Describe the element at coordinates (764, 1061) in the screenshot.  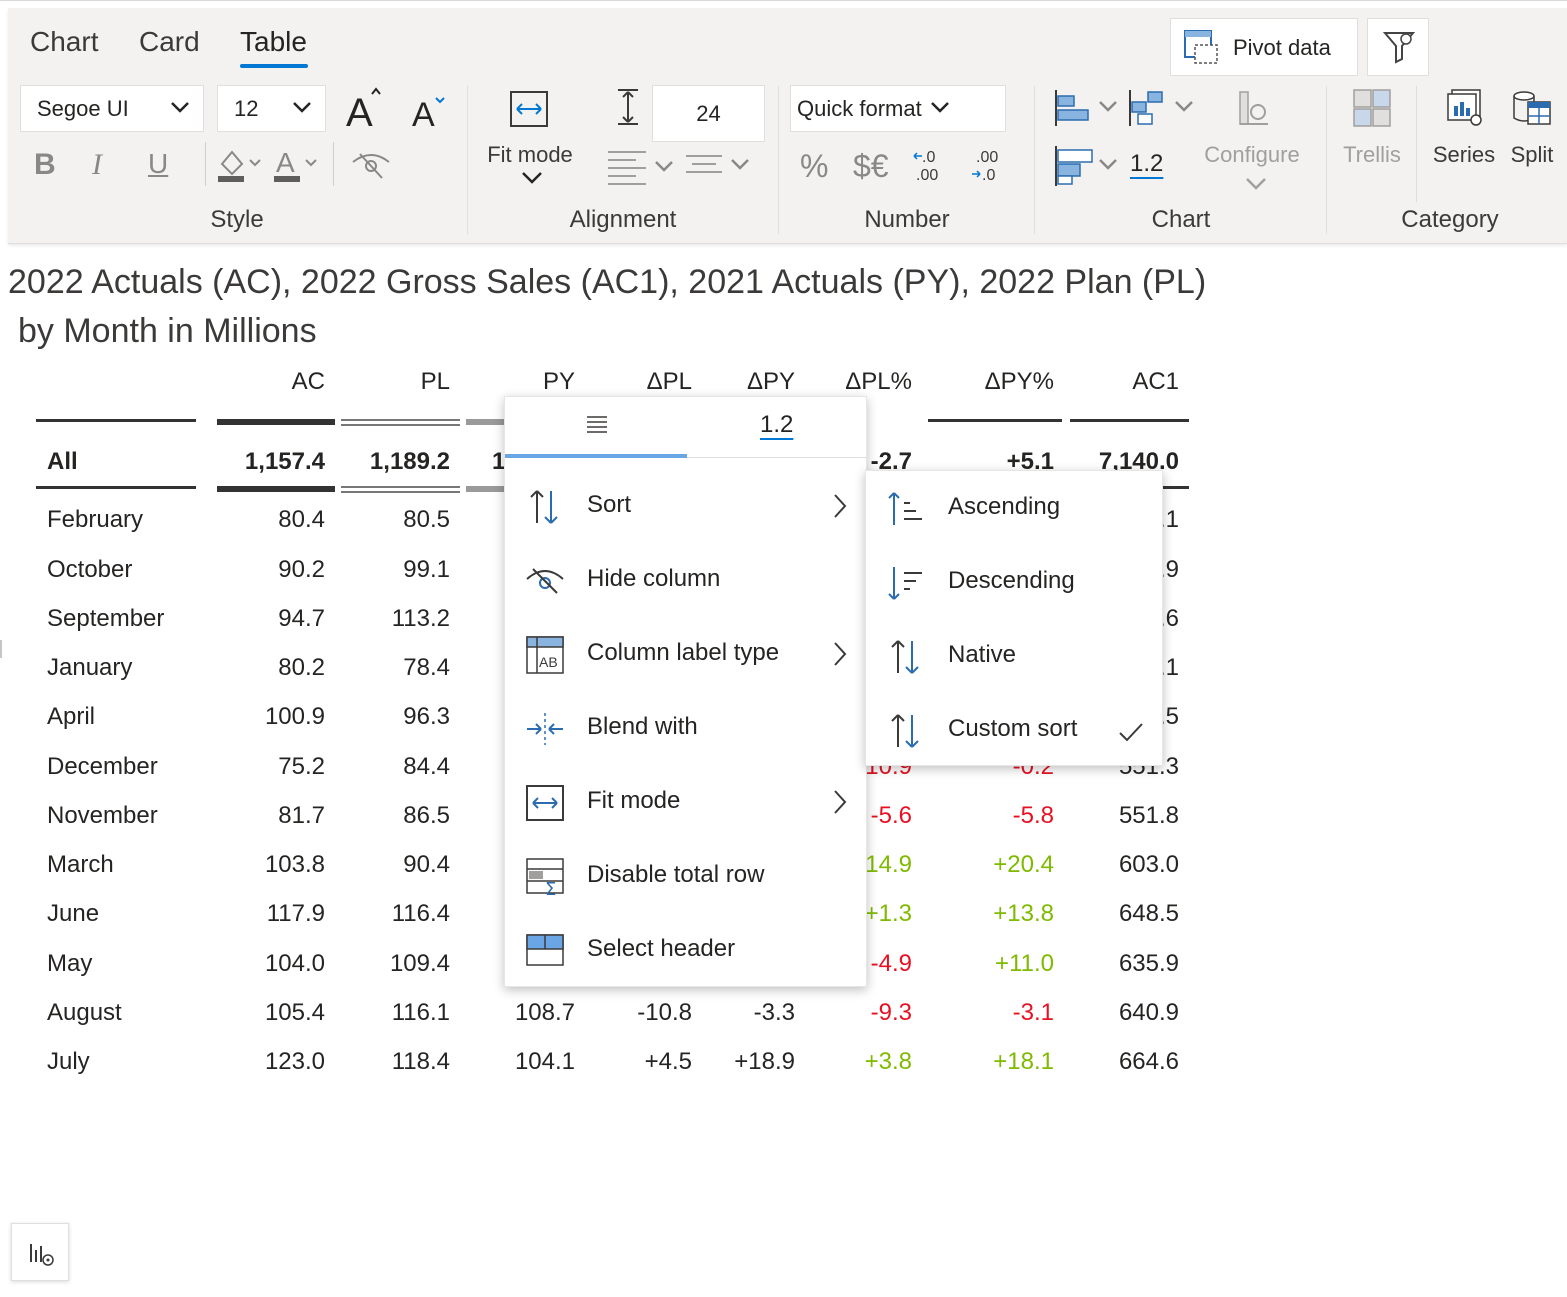
I see `cell-dpy: +18.9` at that location.